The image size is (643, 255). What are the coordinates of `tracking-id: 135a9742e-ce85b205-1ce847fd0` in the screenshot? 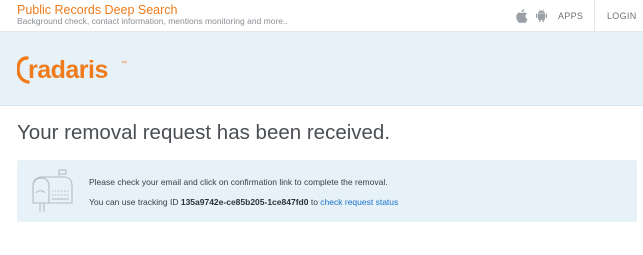 It's located at (244, 202).